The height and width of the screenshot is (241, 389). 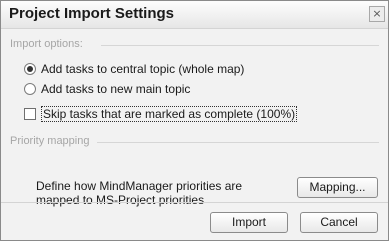 I want to click on import-button: Import, so click(x=249, y=222).